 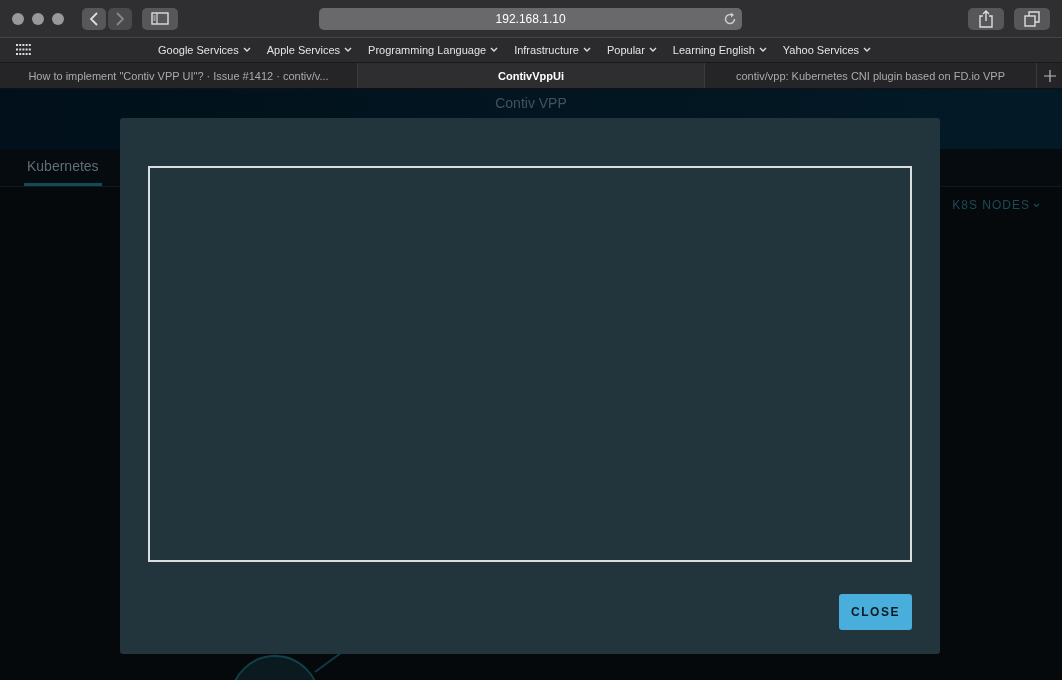 What do you see at coordinates (120, 18) in the screenshot?
I see `forward-button` at bounding box center [120, 18].